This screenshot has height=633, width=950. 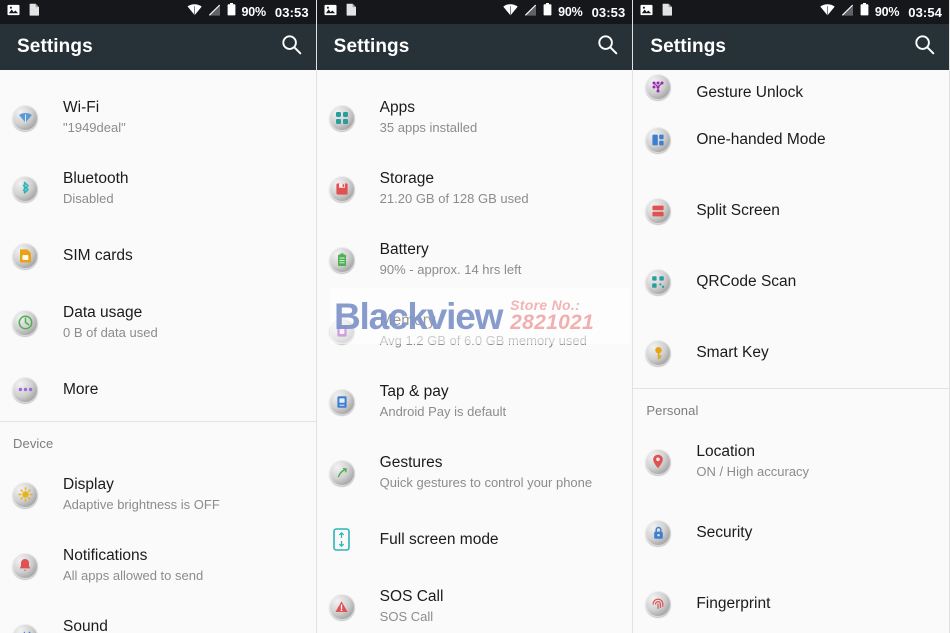 I want to click on list-item-text: Fingerprint, so click(x=733, y=603).